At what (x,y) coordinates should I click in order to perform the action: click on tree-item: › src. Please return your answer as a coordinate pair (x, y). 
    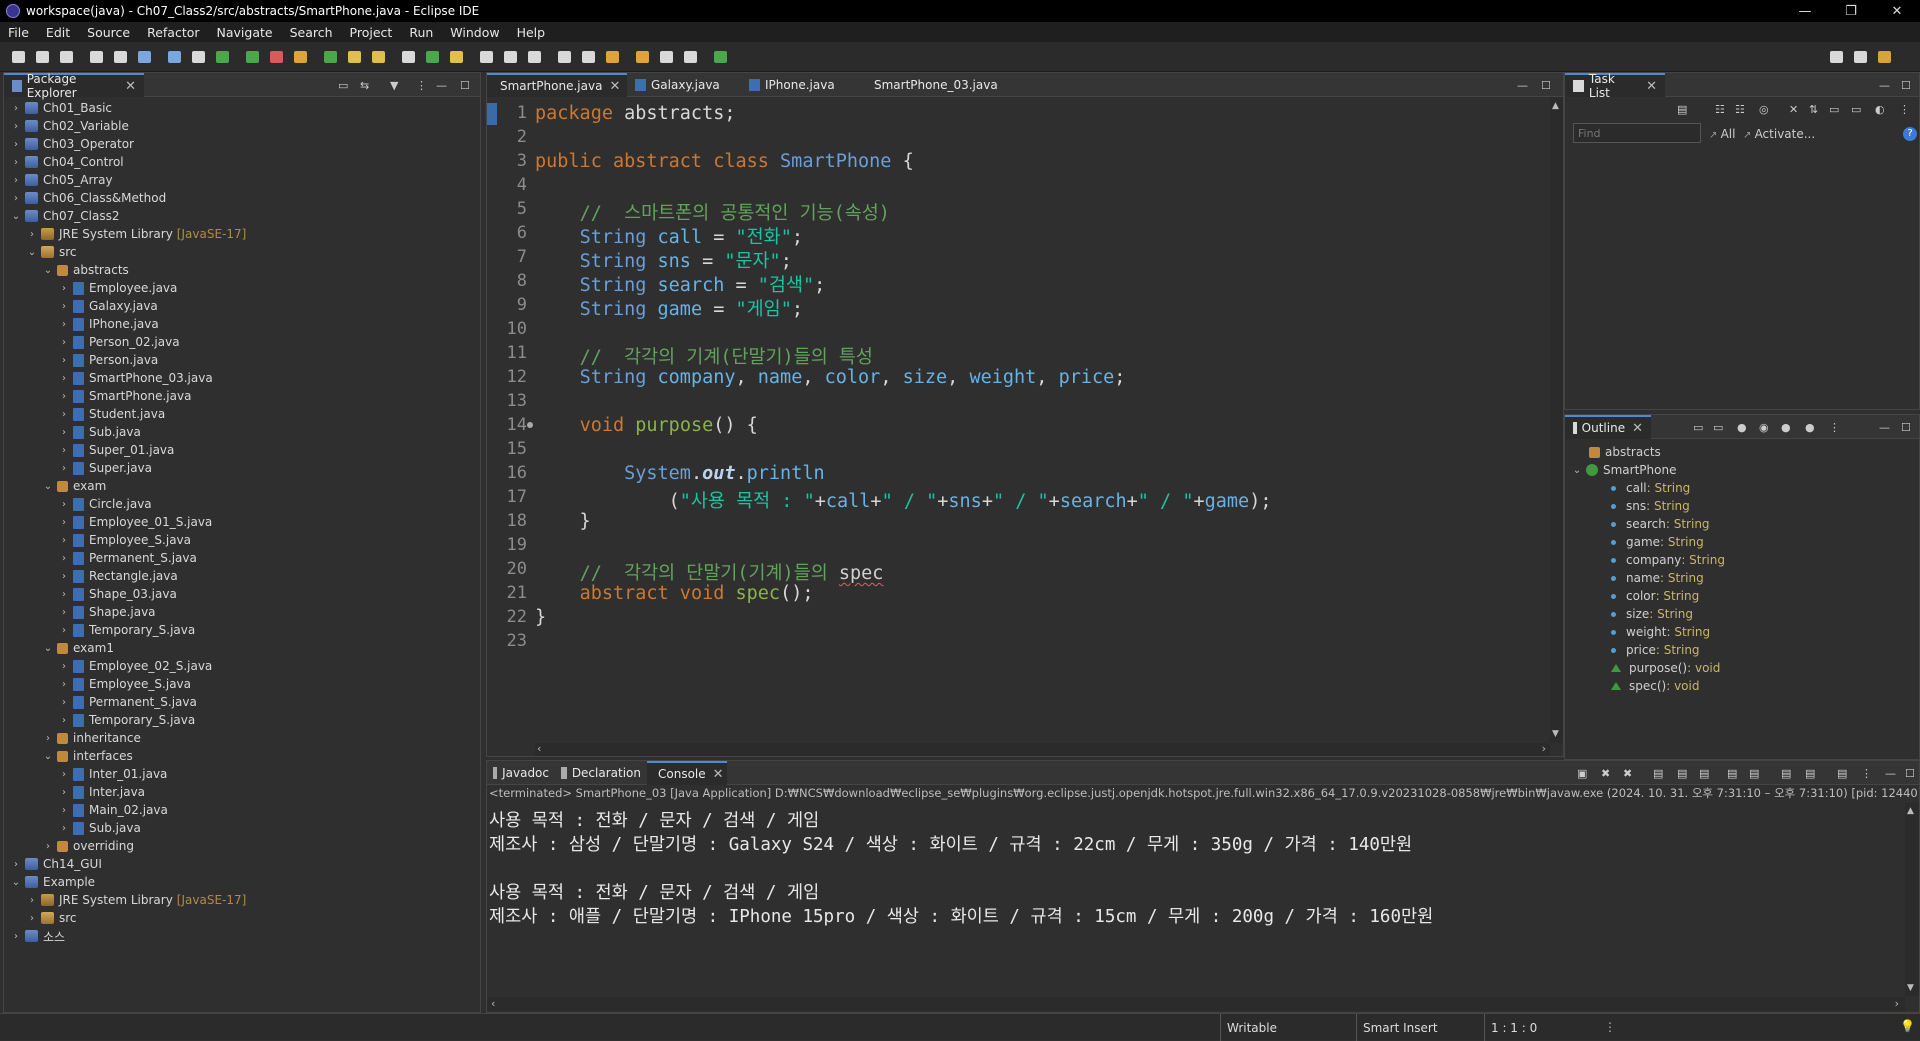
    Looking at the image, I should click on (51, 918).